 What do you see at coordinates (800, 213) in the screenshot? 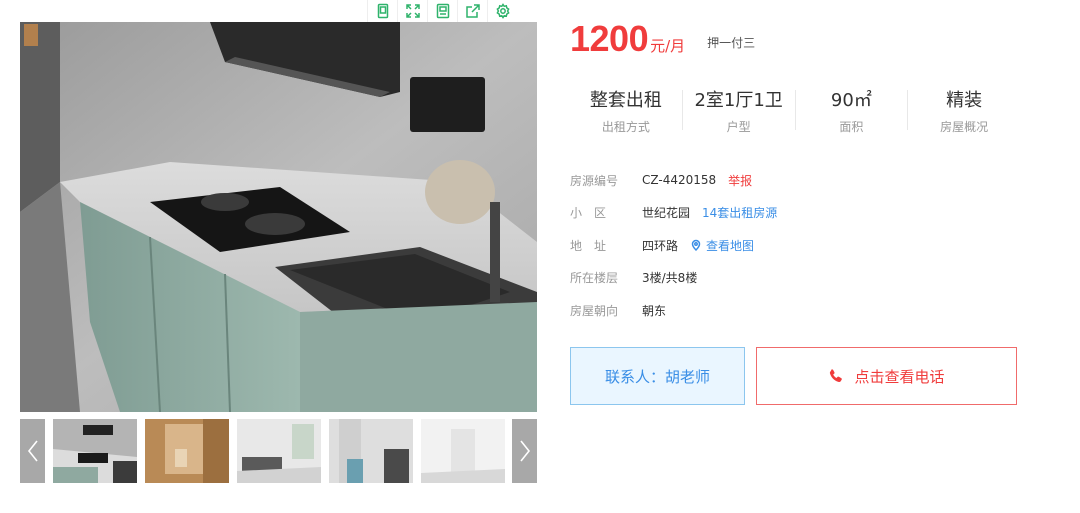
I see `detail-community: 小 区 世纪花园 14套出租房源` at bounding box center [800, 213].